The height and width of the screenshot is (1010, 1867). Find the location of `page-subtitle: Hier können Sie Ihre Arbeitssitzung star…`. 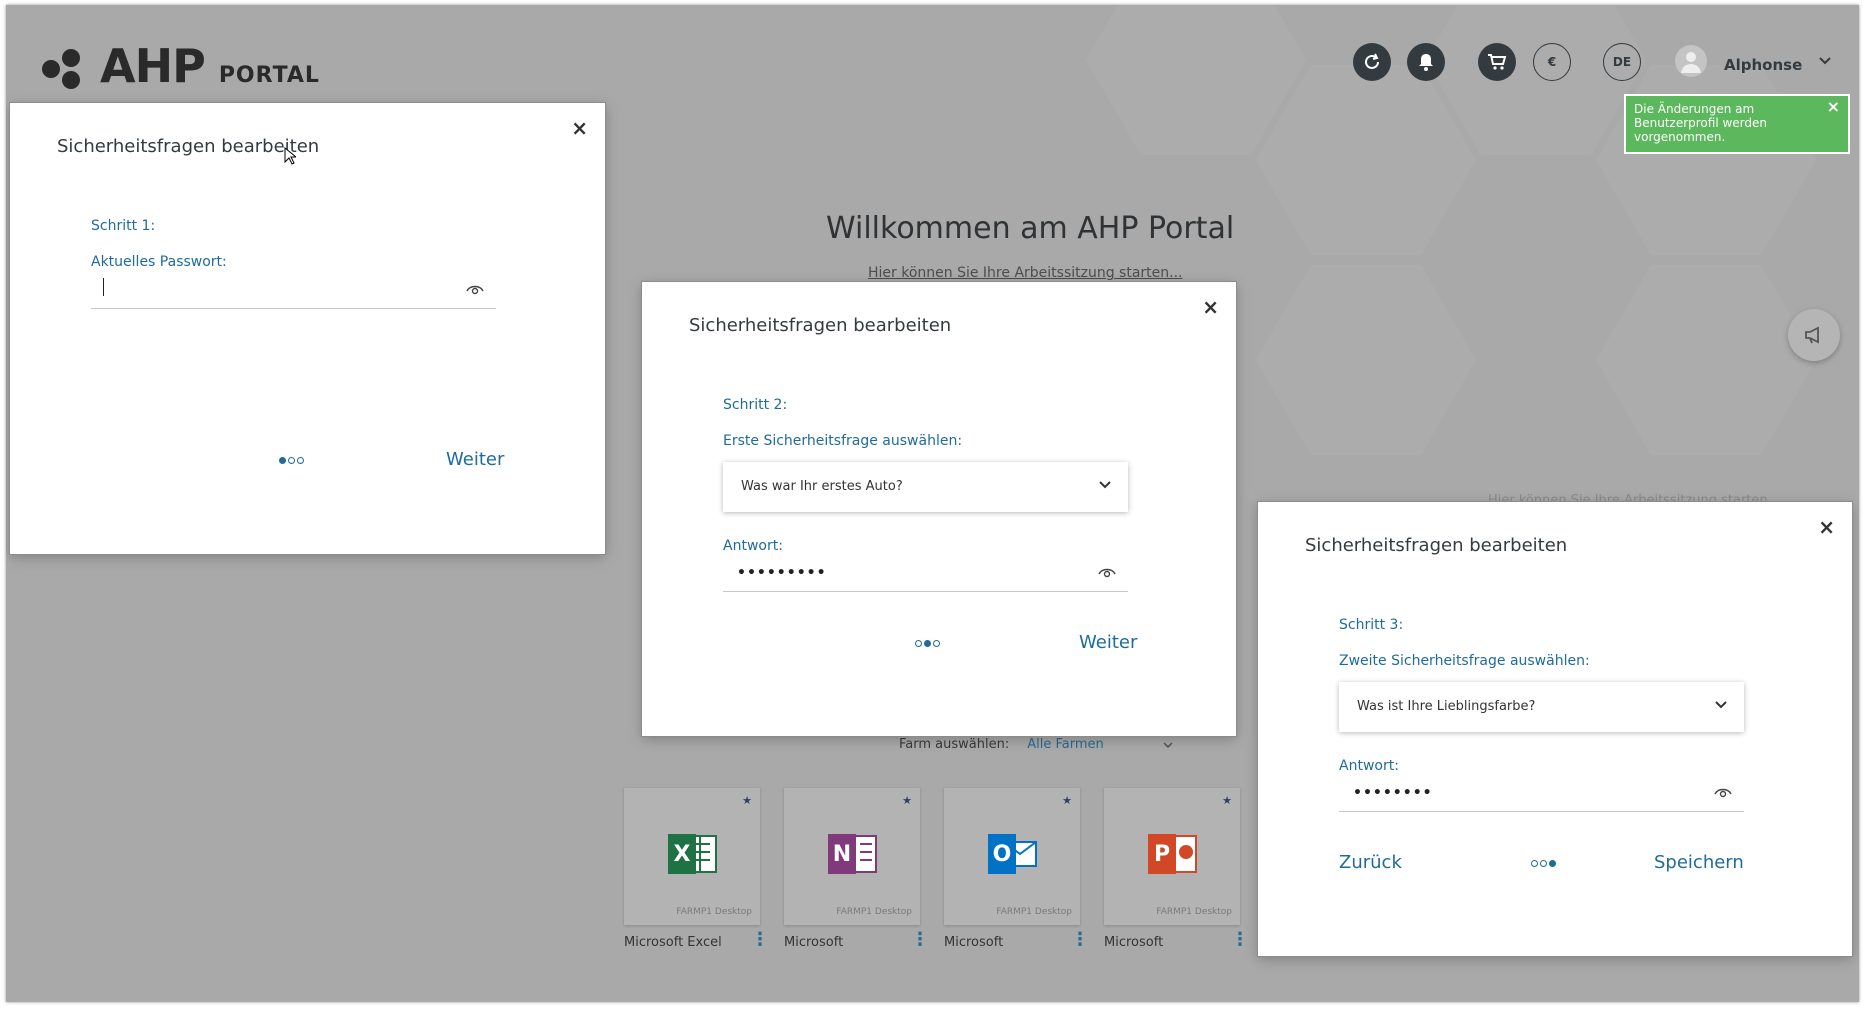

page-subtitle: Hier können Sie Ihre Arbeitssitzung star… is located at coordinates (1025, 273).